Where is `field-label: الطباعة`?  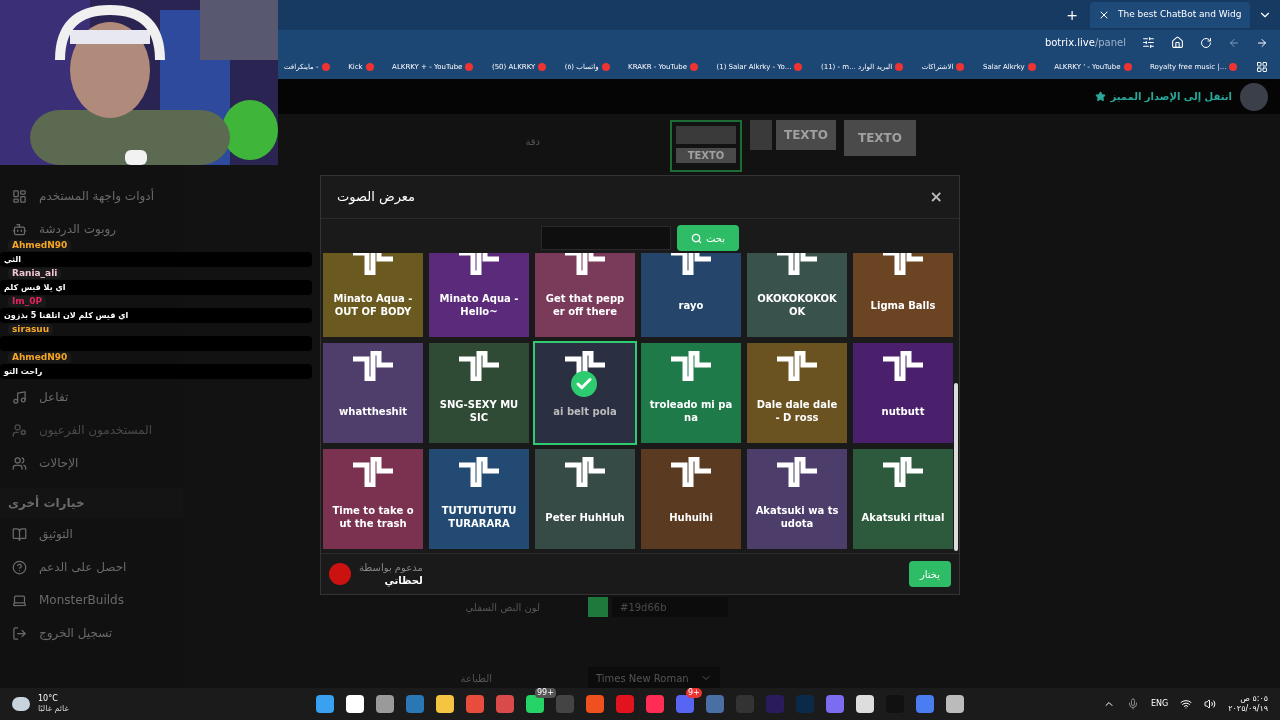 field-label: الطباعة is located at coordinates (475, 678).